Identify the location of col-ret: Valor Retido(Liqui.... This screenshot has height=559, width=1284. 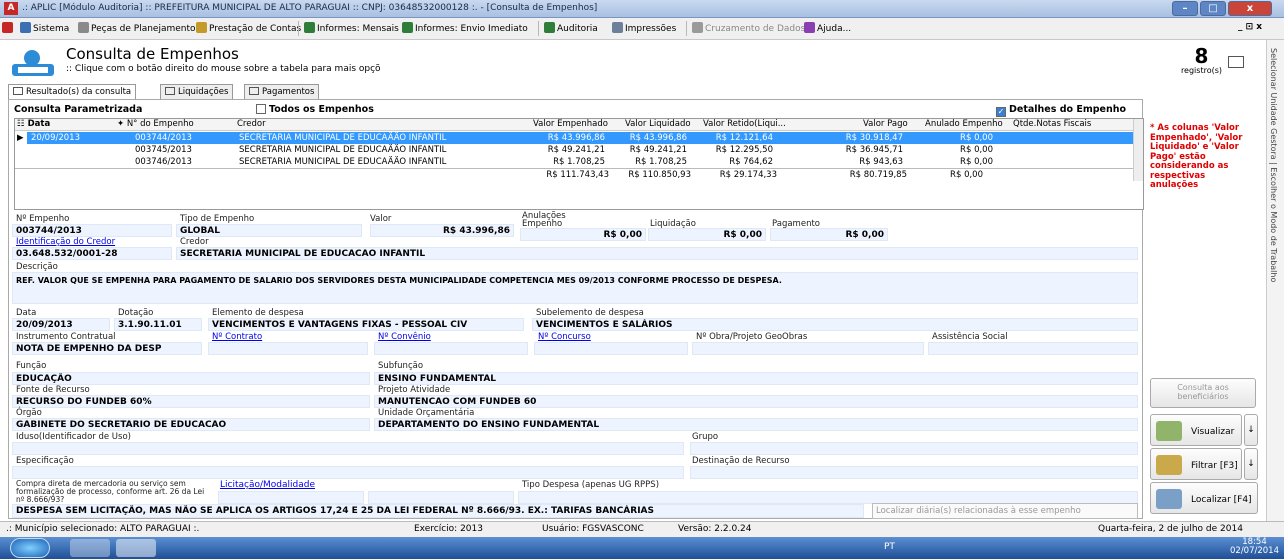
(744, 125).